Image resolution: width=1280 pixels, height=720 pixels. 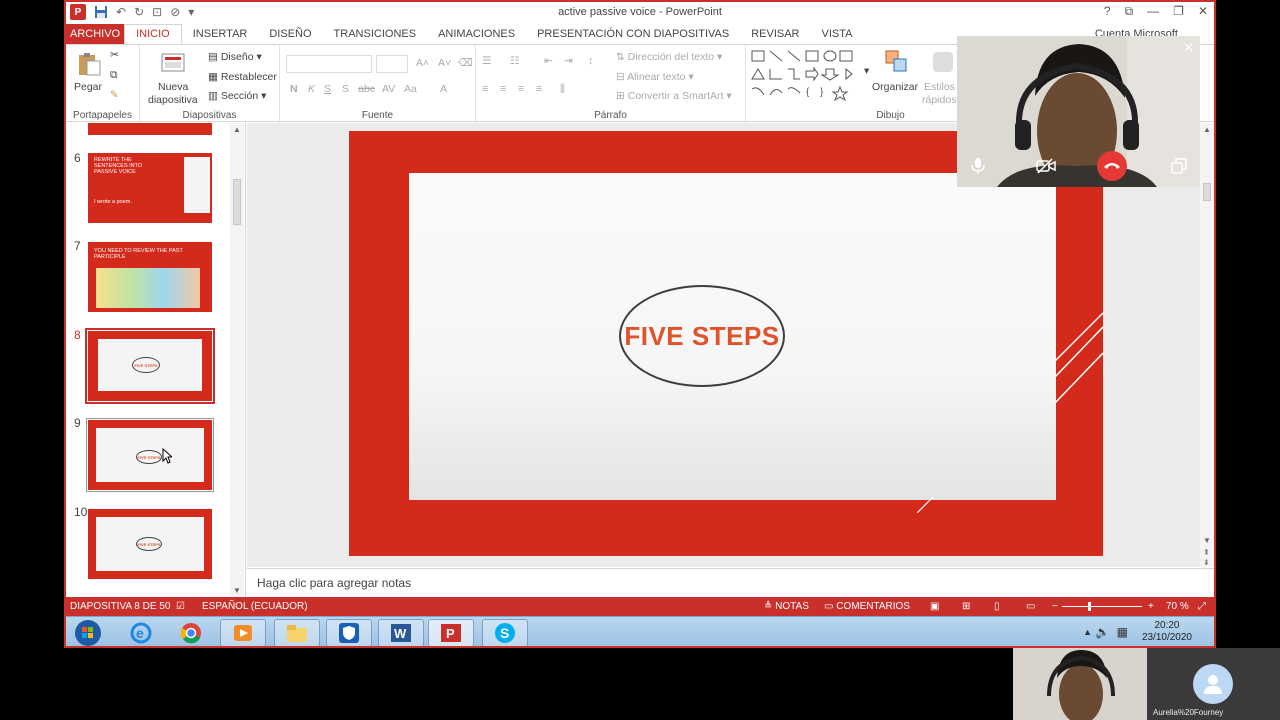 I want to click on tab-transitions: TRANSICIONES, so click(x=375, y=34).